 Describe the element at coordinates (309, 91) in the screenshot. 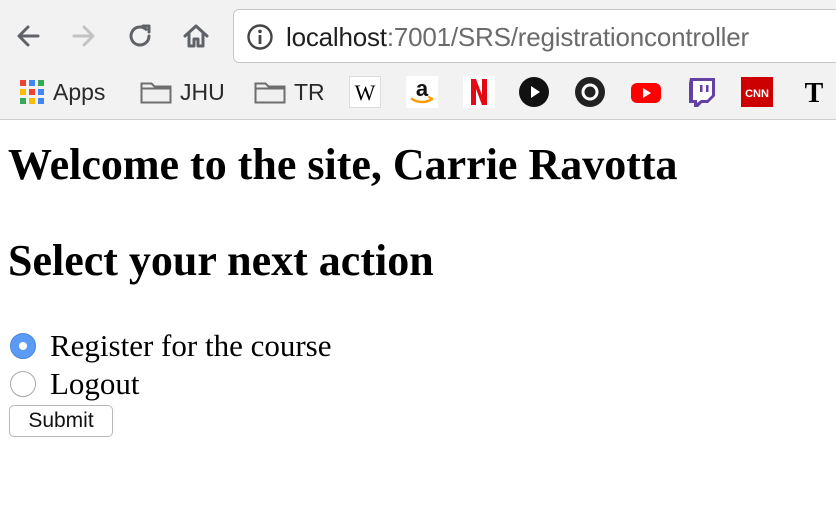

I see `bookmark-label: TR` at that location.